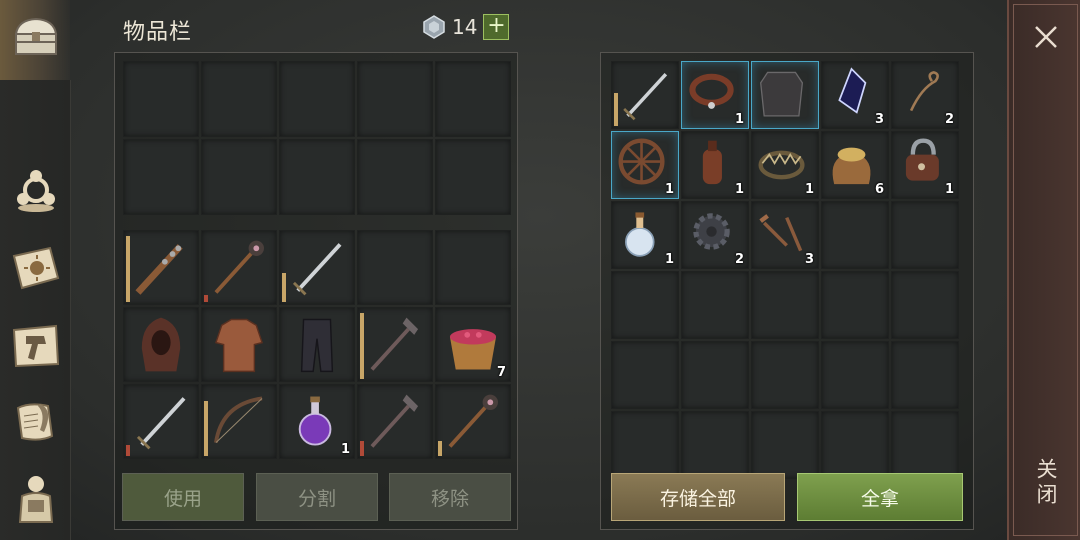 The width and height of the screenshot is (1080, 540). What do you see at coordinates (1046, 37) in the screenshot?
I see `close-icon` at bounding box center [1046, 37].